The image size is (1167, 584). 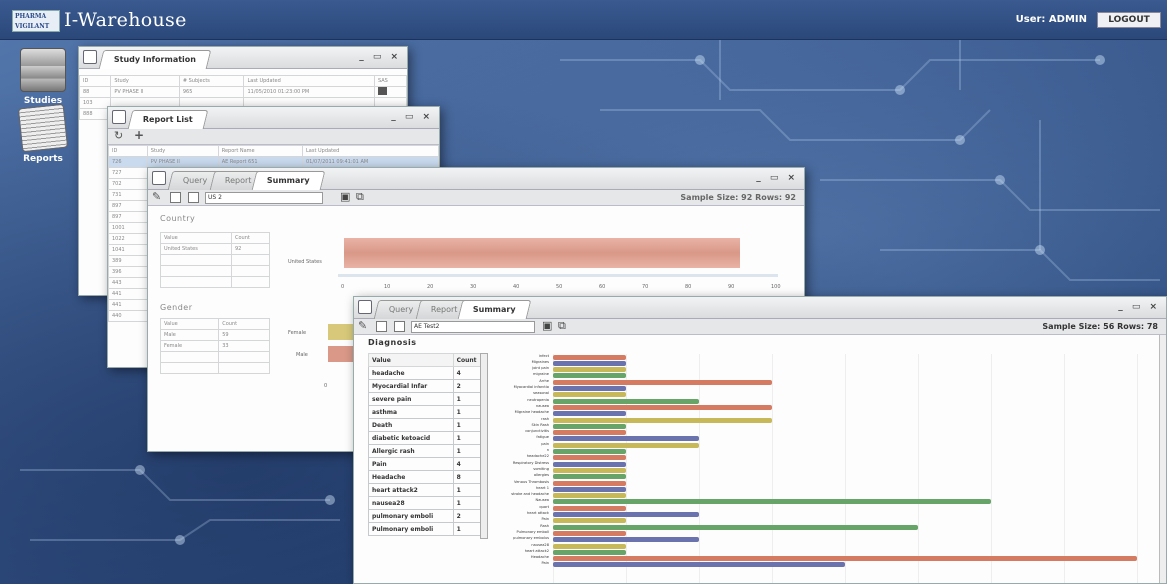 What do you see at coordinates (365, 307) in the screenshot?
I see `window-icon` at bounding box center [365, 307].